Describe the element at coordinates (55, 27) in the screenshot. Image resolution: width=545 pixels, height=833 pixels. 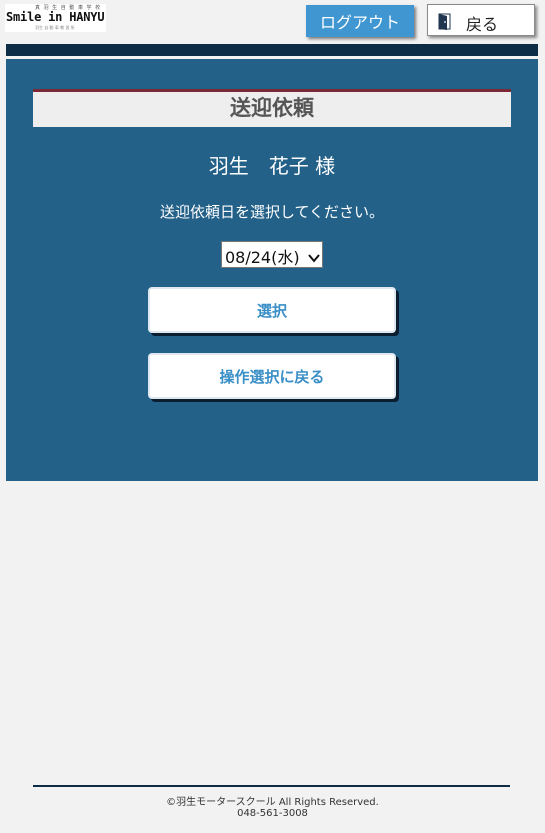
I see `logo-subtext: 羽生 自 動 車 教 習 所` at that location.